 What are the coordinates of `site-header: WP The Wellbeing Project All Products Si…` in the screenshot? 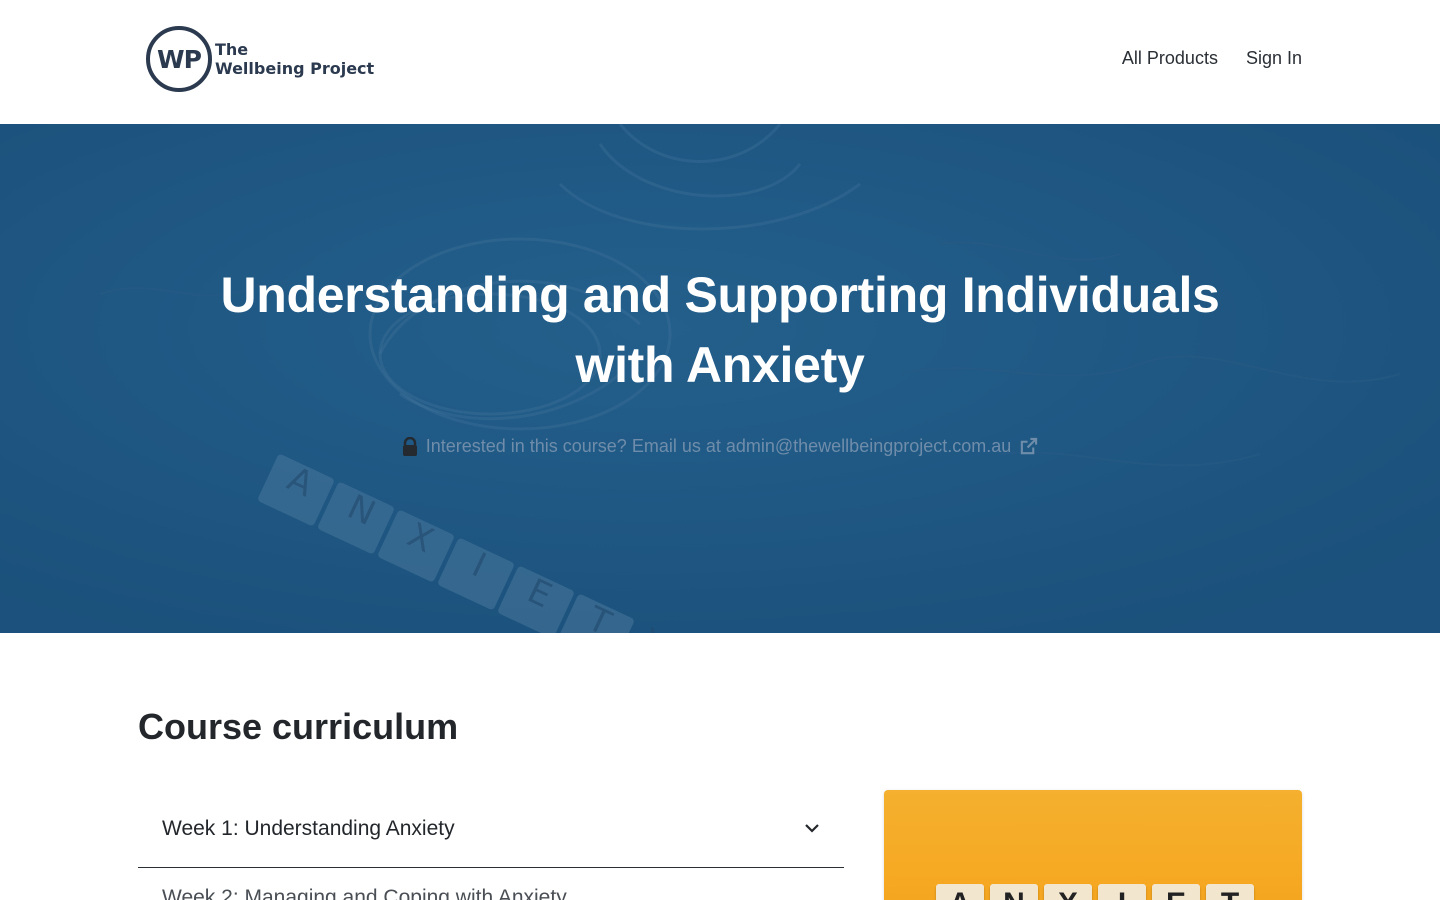 It's located at (720, 62).